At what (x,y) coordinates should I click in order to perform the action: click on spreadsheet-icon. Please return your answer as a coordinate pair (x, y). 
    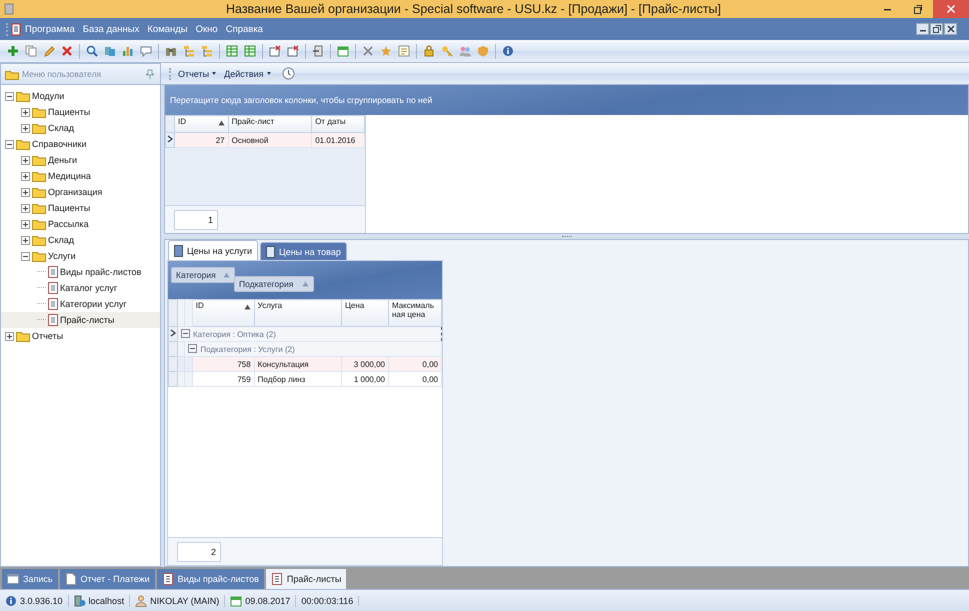
    Looking at the image, I should click on (232, 51).